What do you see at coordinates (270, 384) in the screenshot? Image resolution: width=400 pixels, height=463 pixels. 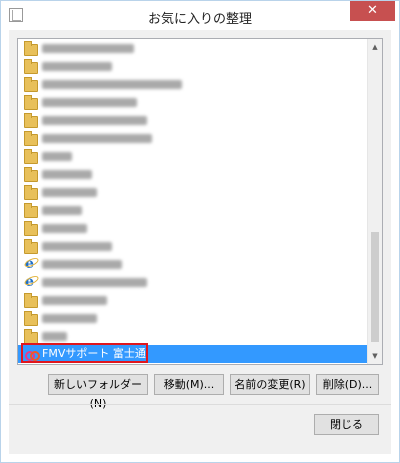 I see `rename-button: 名前の変更(R)` at bounding box center [270, 384].